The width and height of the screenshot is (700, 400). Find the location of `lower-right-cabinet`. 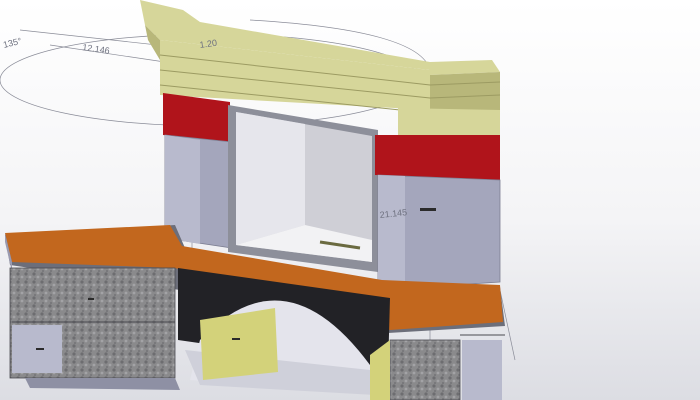

lower-right-cabinet is located at coordinates (437, 367).